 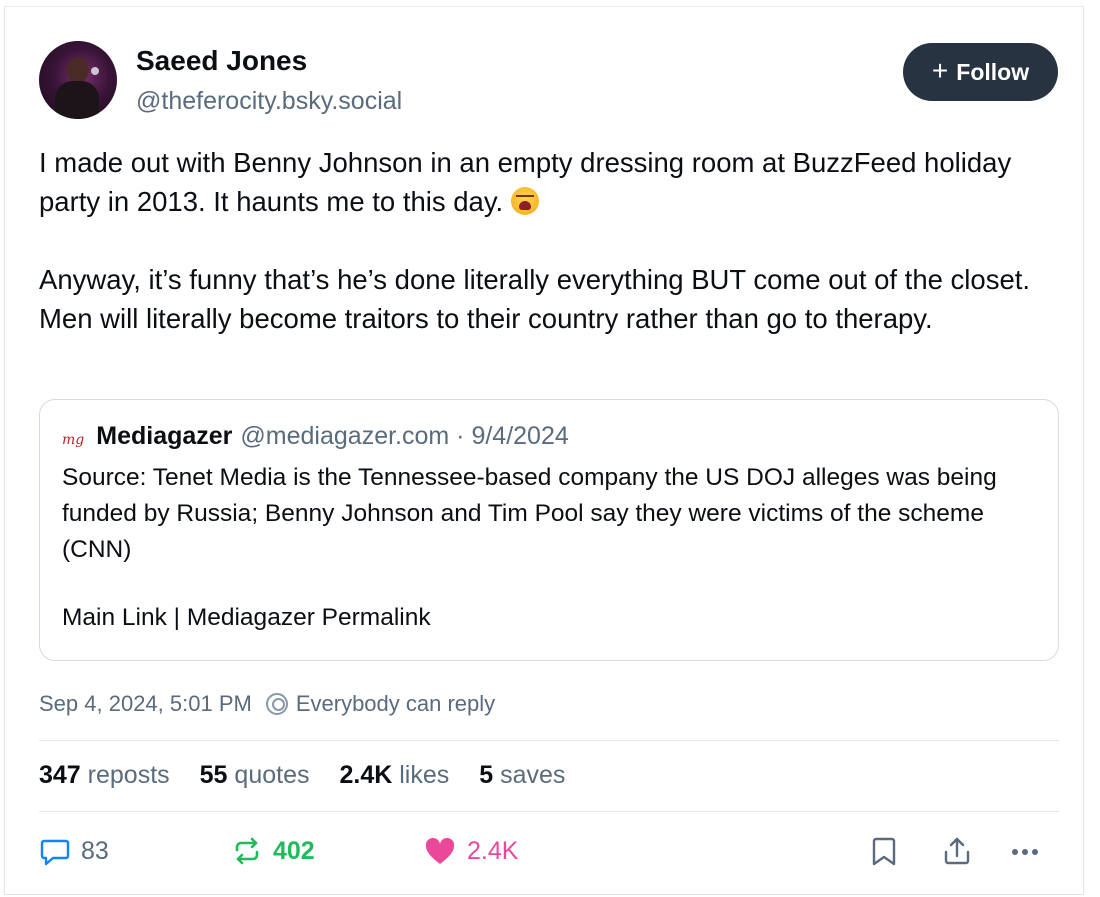 What do you see at coordinates (493, 850) in the screenshot?
I see `like-count: 2.4K` at bounding box center [493, 850].